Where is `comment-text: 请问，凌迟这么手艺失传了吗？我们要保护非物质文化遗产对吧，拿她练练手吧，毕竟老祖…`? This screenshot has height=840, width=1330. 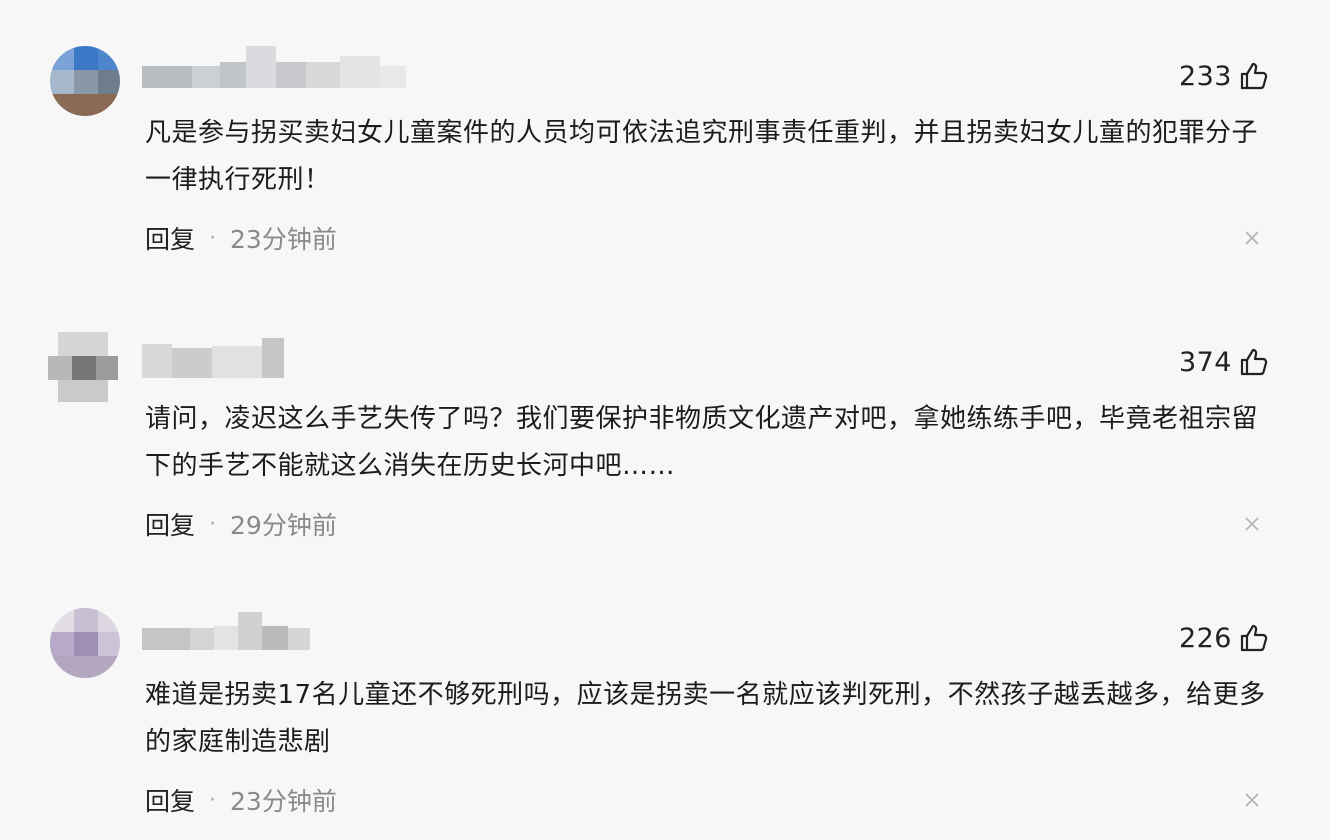 comment-text: 请问，凌迟这么手艺失传了吗？我们要保护非物质文化遗产对吧，拿她练练手吧，毕竟老祖… is located at coordinates (702, 442).